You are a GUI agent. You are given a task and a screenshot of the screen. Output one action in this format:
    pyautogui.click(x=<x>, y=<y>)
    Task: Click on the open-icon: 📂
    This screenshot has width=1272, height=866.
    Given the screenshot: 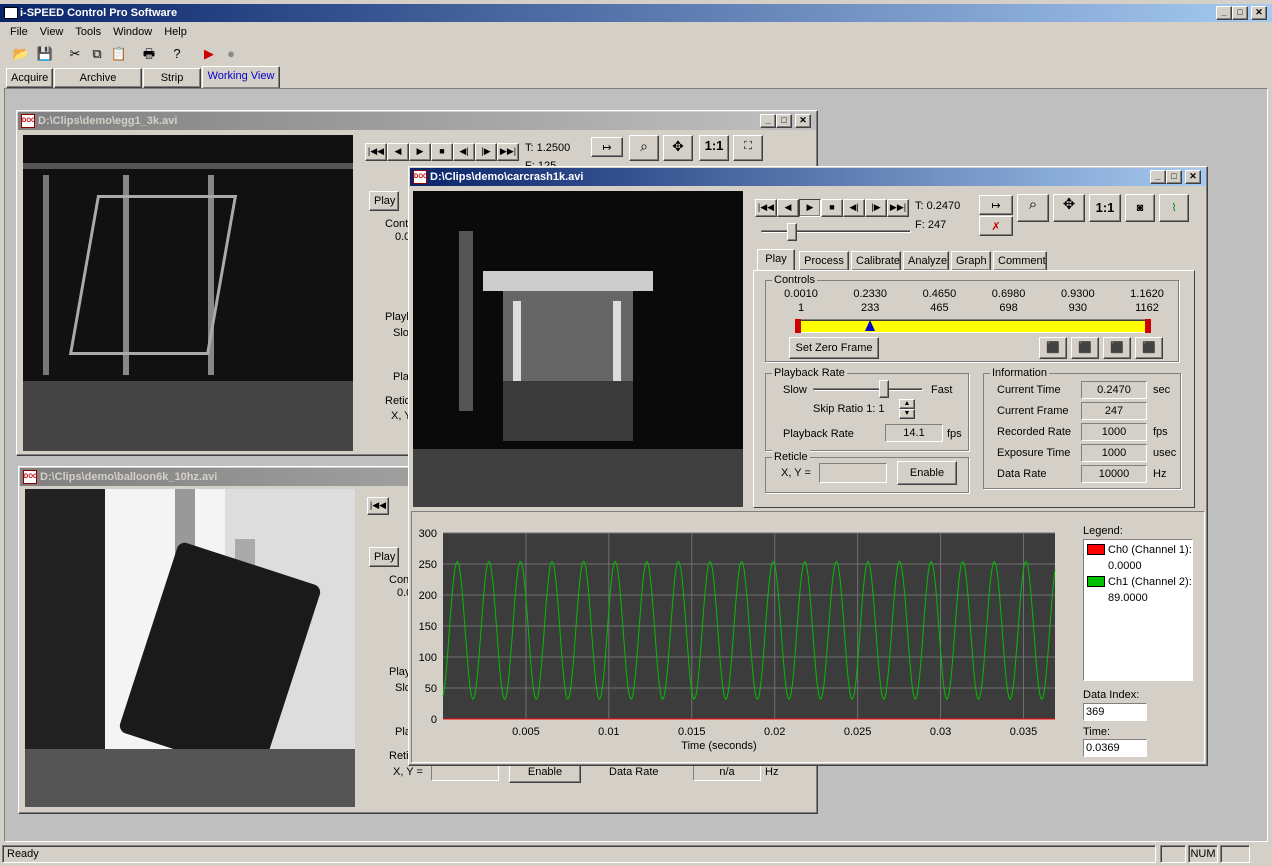 What is the action you would take?
    pyautogui.click(x=21, y=55)
    